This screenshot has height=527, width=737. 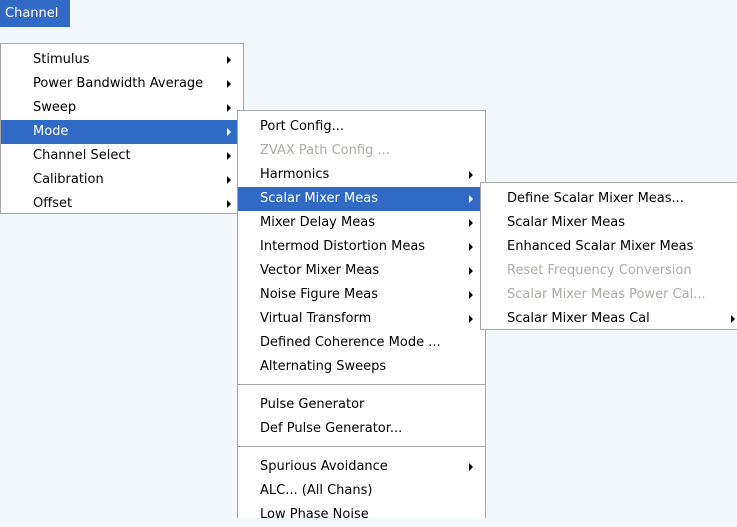 What do you see at coordinates (317, 222) in the screenshot?
I see `menu-item-label: Mixer Delay Meas` at bounding box center [317, 222].